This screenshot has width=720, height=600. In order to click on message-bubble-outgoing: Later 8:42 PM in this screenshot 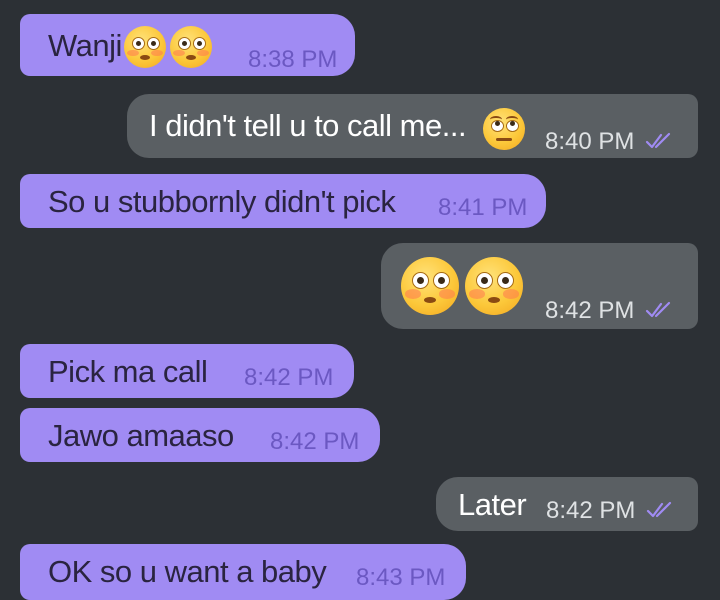, I will do `click(567, 504)`.